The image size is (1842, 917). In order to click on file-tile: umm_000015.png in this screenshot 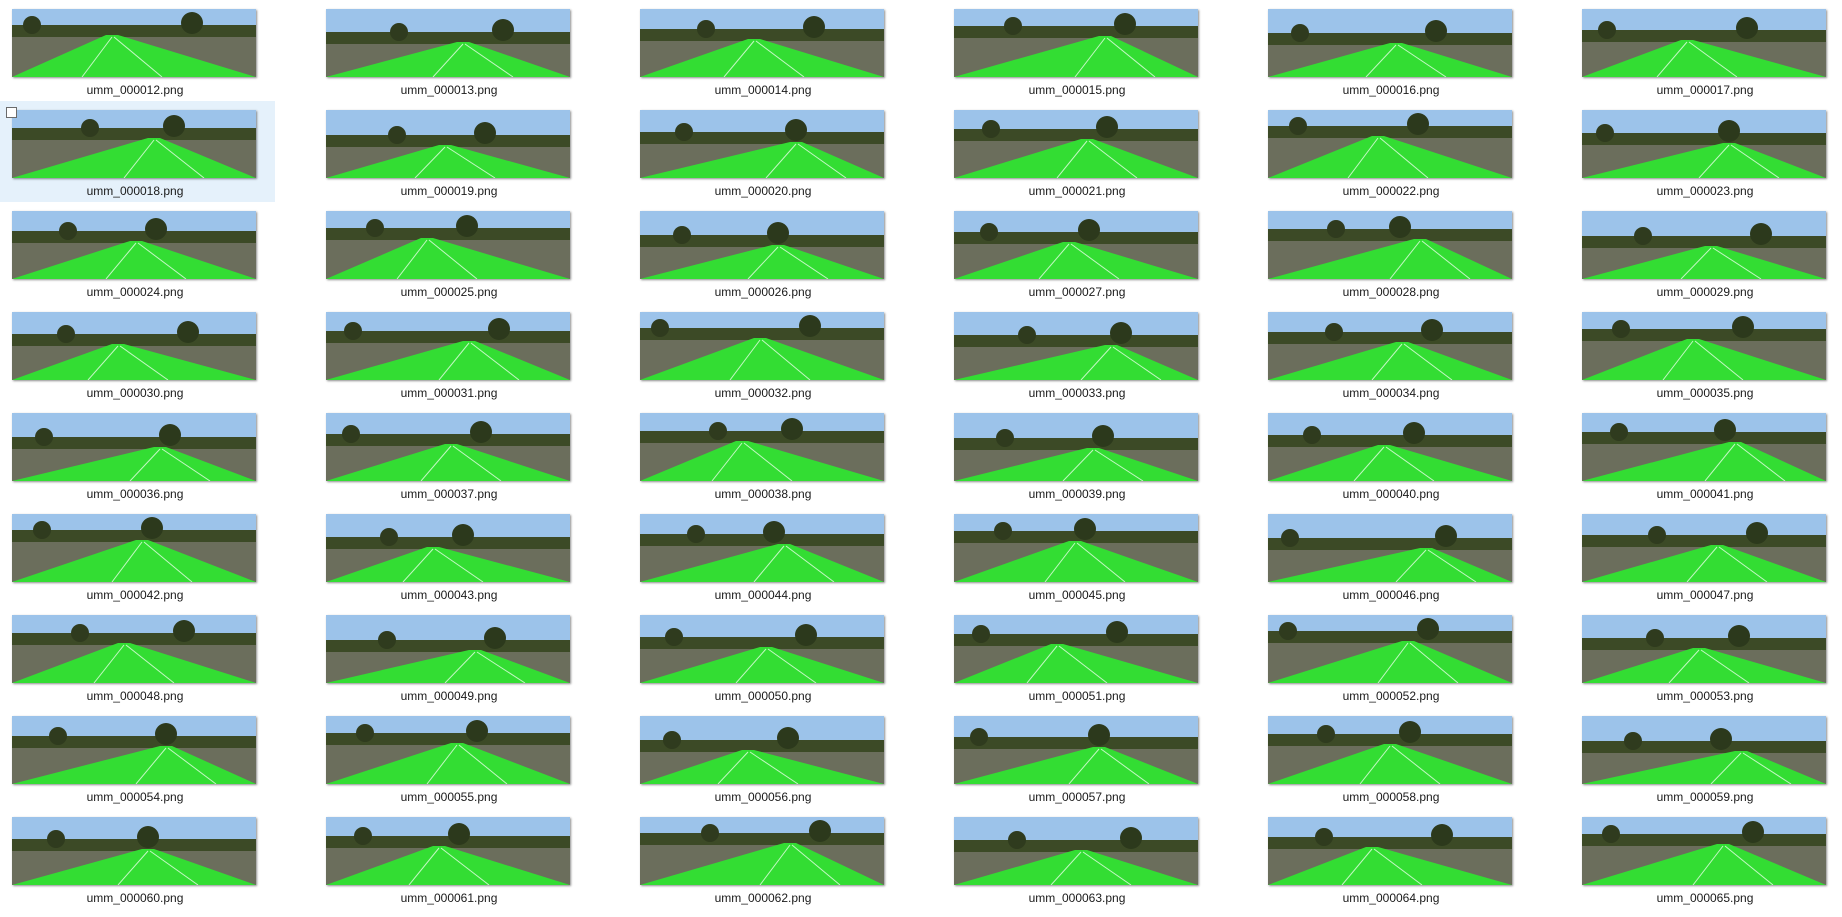, I will do `click(1079, 50)`.